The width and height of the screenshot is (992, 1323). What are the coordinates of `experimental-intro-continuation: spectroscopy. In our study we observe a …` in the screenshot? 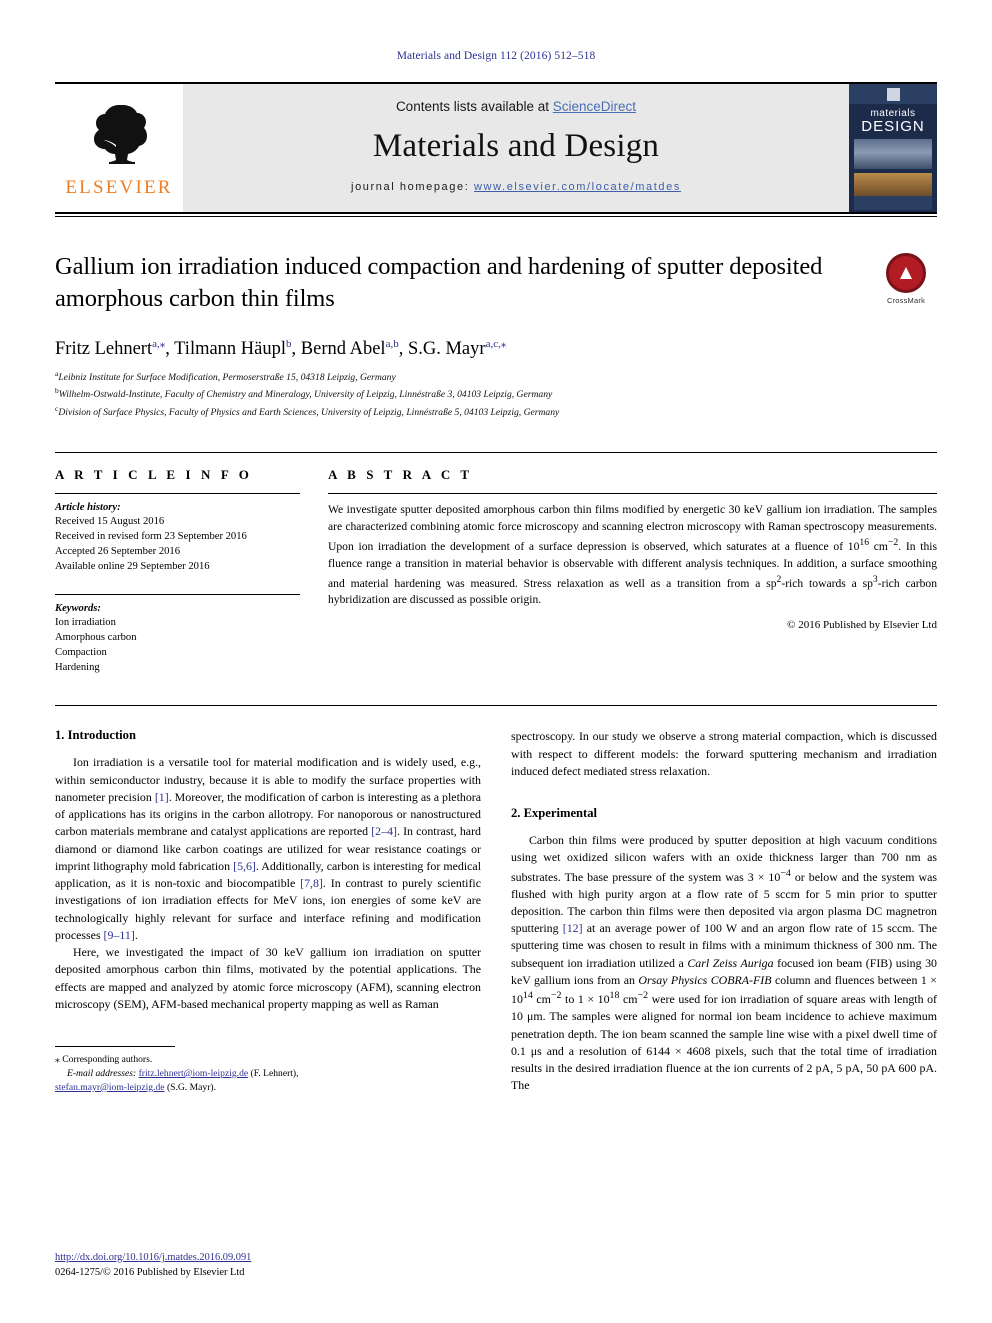 It's located at (724, 754).